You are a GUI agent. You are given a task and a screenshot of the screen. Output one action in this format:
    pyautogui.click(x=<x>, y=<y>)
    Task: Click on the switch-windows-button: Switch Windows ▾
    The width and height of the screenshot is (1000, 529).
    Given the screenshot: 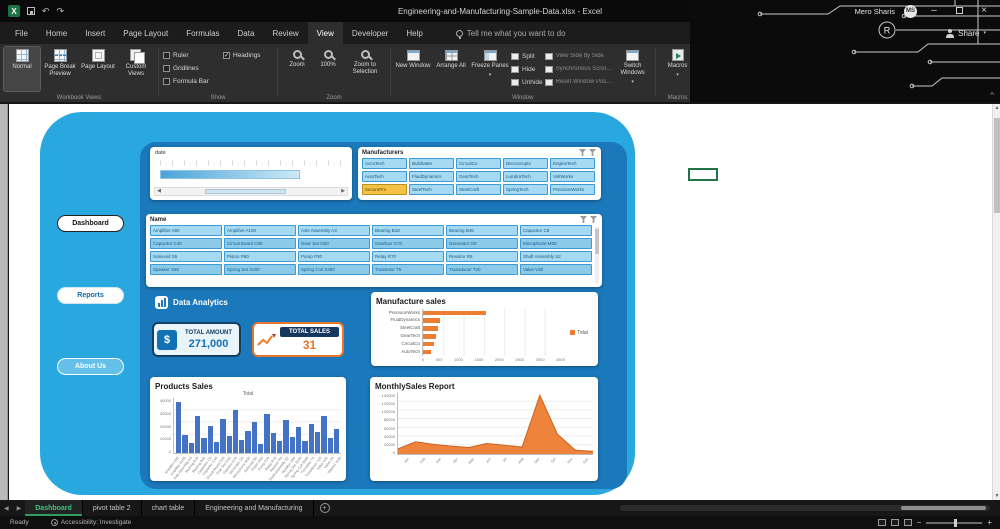 What is the action you would take?
    pyautogui.click(x=633, y=69)
    